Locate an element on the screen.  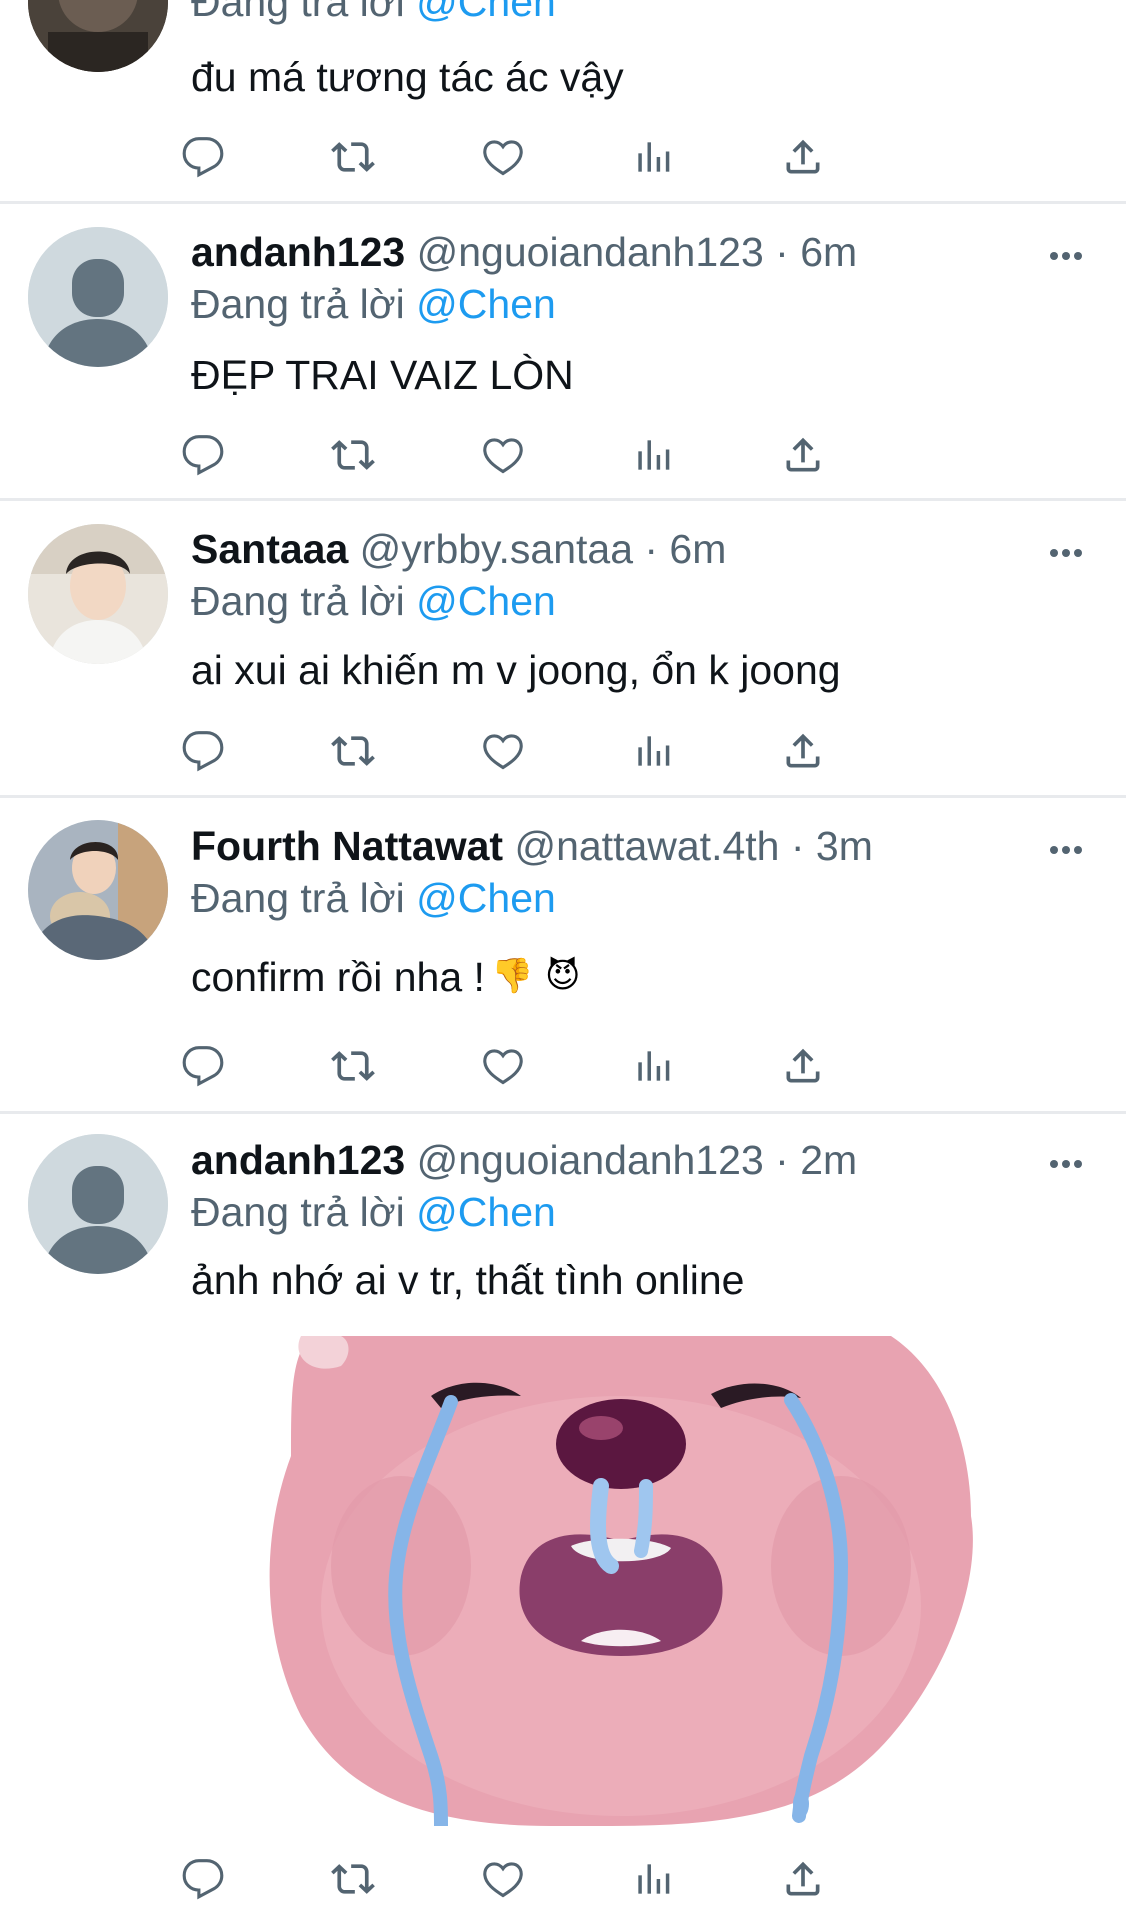
tweet-header: andanh123 @nguoiandanh123 · 2m is located at coordinates (524, 1160).